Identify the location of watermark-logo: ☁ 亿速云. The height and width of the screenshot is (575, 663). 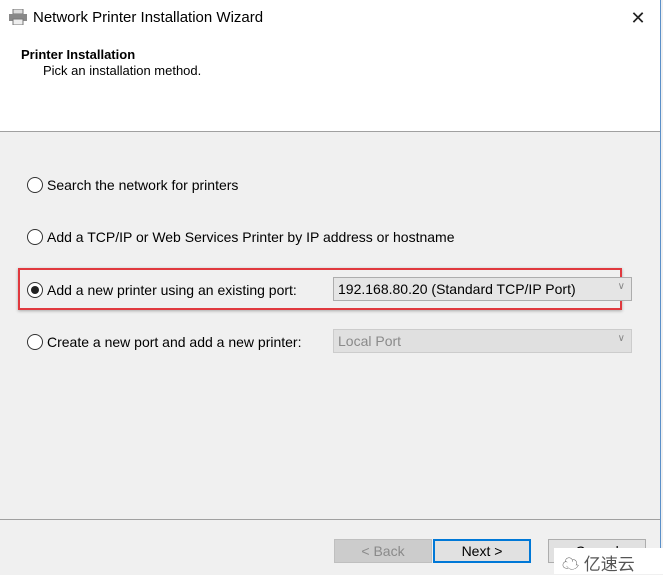
(608, 561).